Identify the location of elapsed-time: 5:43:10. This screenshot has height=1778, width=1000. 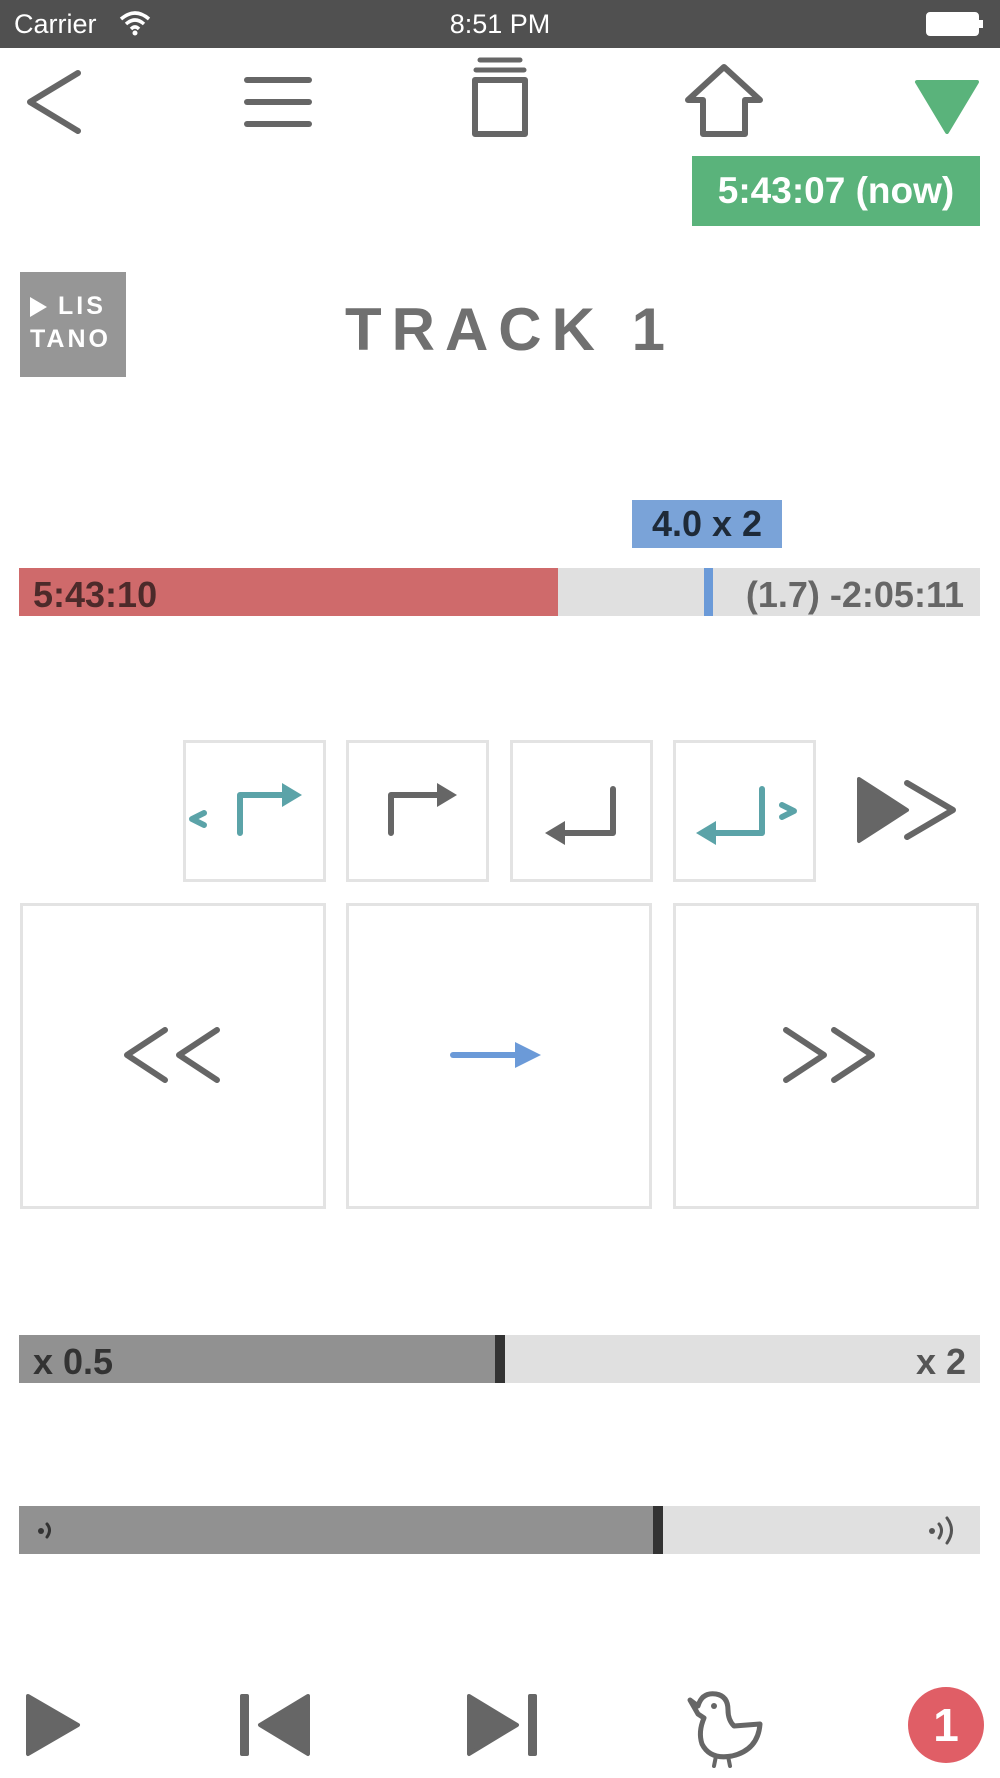
(95, 594).